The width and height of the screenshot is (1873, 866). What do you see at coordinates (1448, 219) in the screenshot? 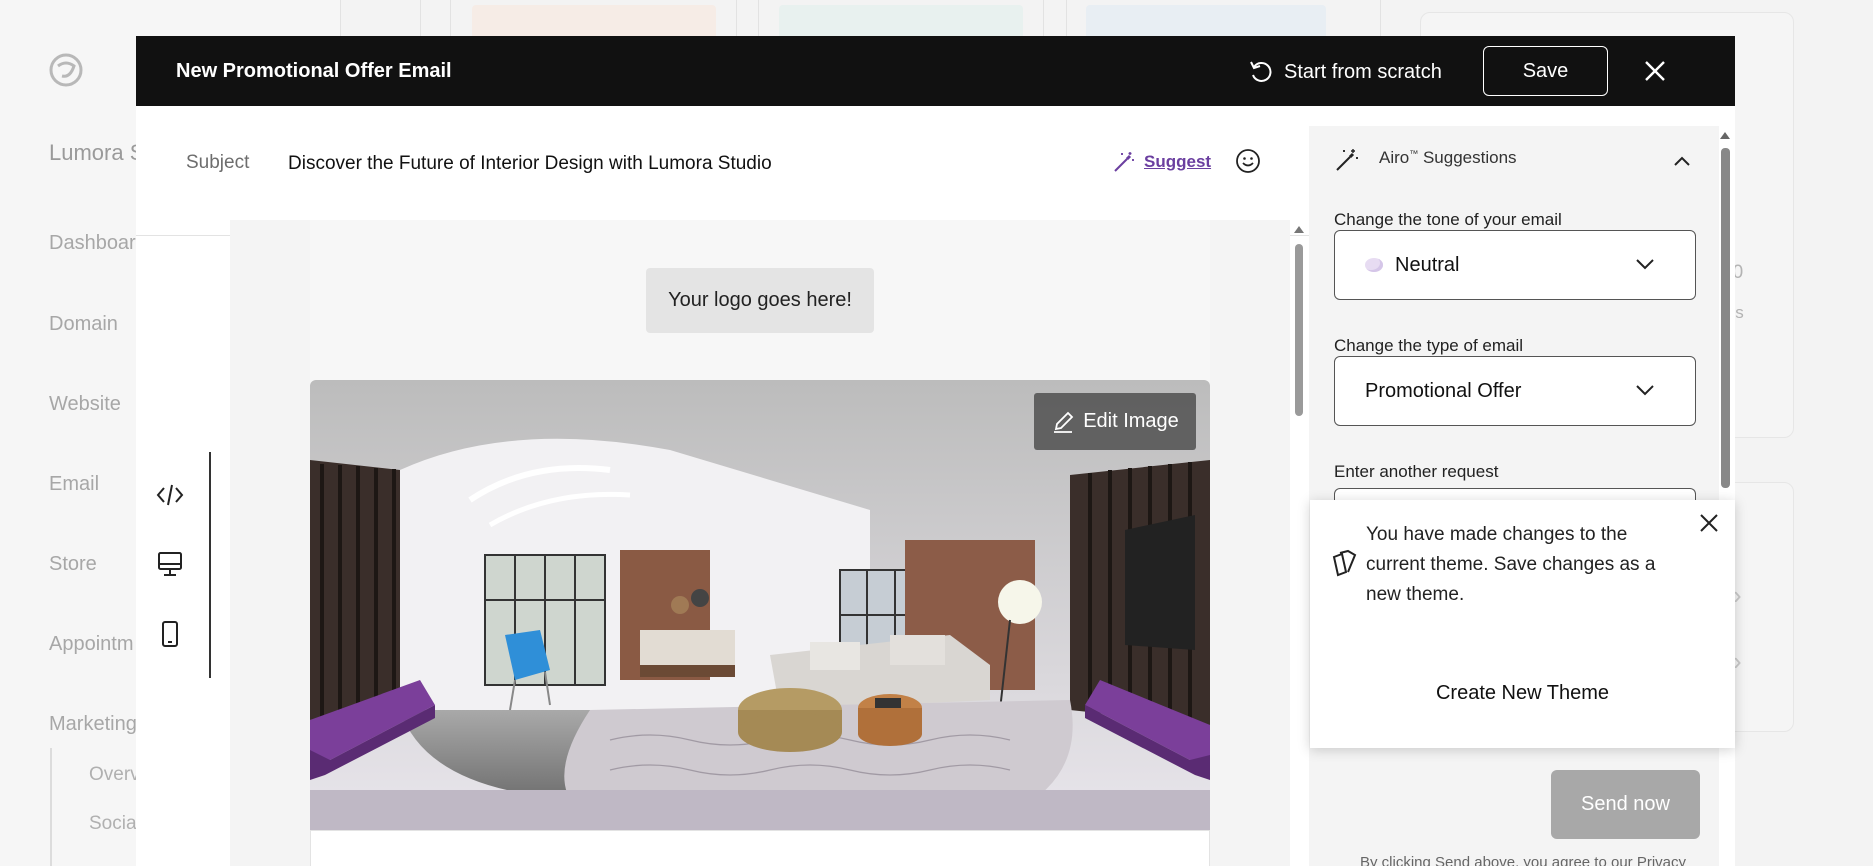
I see `tone-label: Change the tone of your email` at bounding box center [1448, 219].